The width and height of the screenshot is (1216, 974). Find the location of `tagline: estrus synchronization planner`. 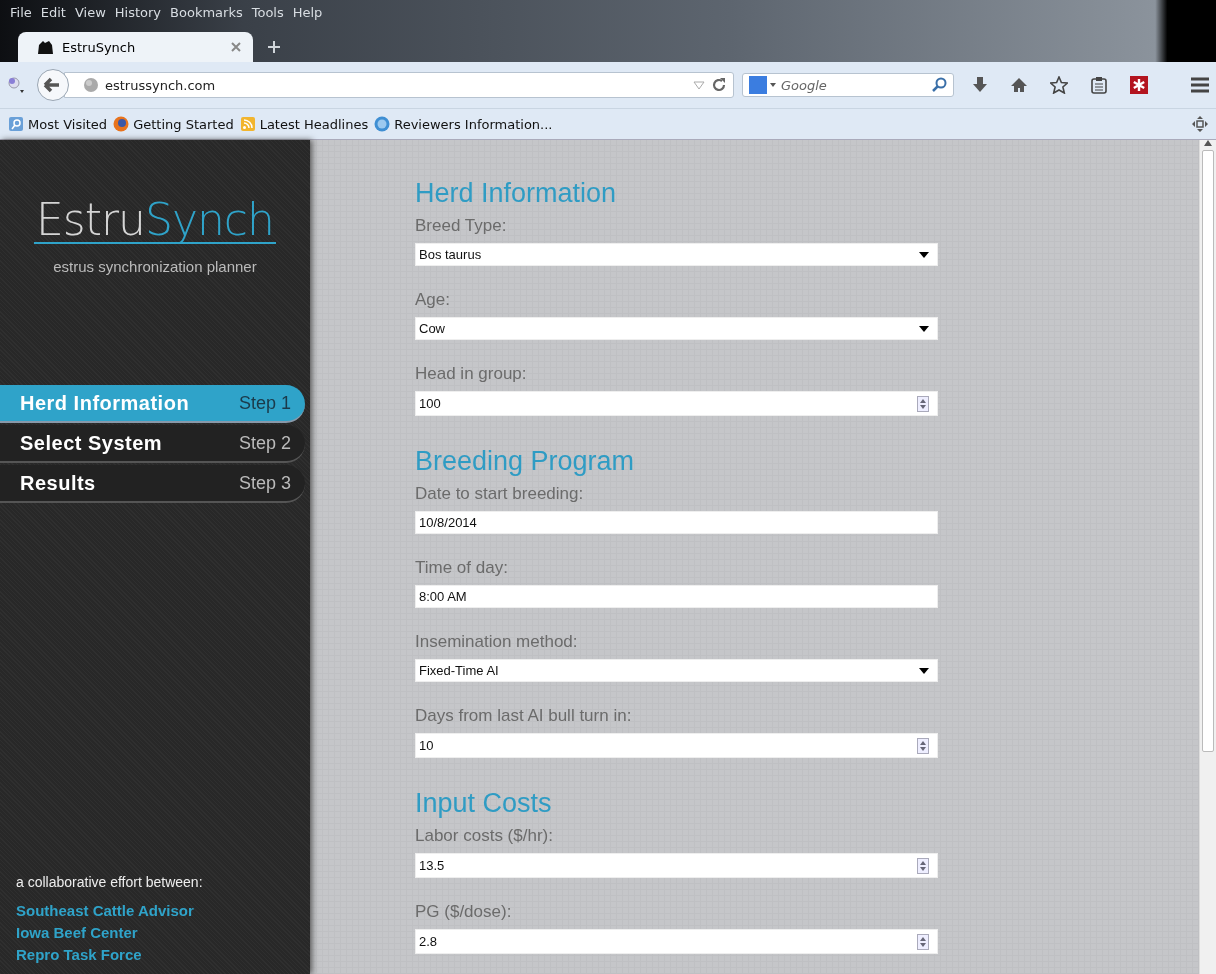

tagline: estrus synchronization planner is located at coordinates (155, 266).